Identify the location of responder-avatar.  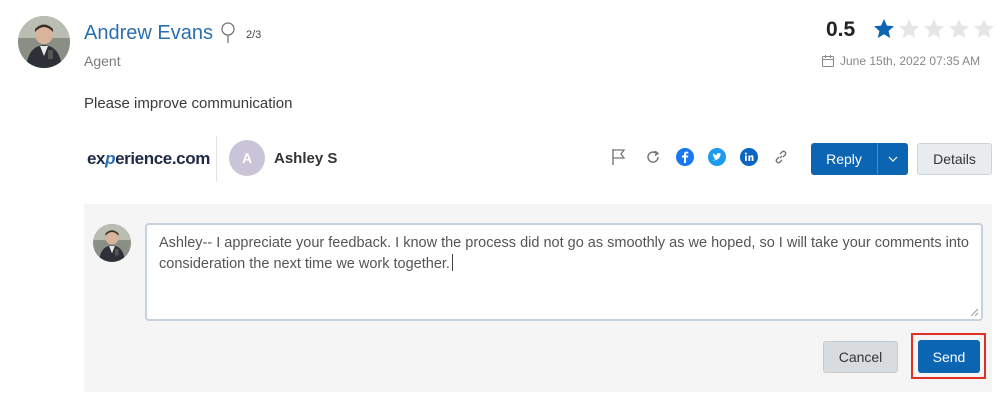
(112, 243).